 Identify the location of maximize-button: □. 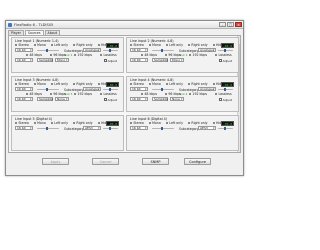
(230, 24).